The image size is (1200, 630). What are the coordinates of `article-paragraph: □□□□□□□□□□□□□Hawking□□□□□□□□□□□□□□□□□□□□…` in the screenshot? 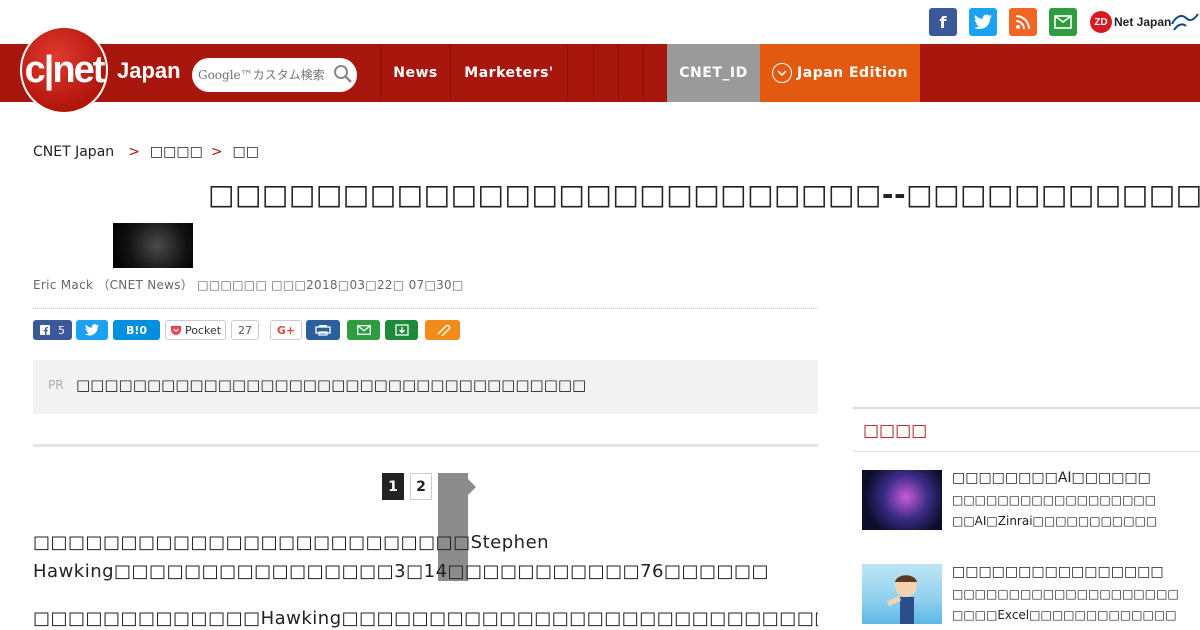 It's located at (425, 618).